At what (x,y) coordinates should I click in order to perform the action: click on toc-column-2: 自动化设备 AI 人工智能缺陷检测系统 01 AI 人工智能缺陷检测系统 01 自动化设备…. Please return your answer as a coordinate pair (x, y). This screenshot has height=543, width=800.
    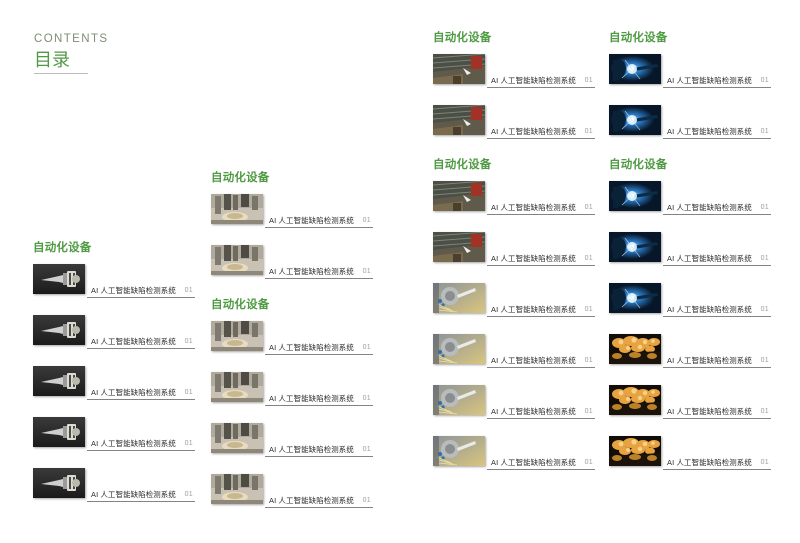
    Looking at the image, I should click on (292, 347).